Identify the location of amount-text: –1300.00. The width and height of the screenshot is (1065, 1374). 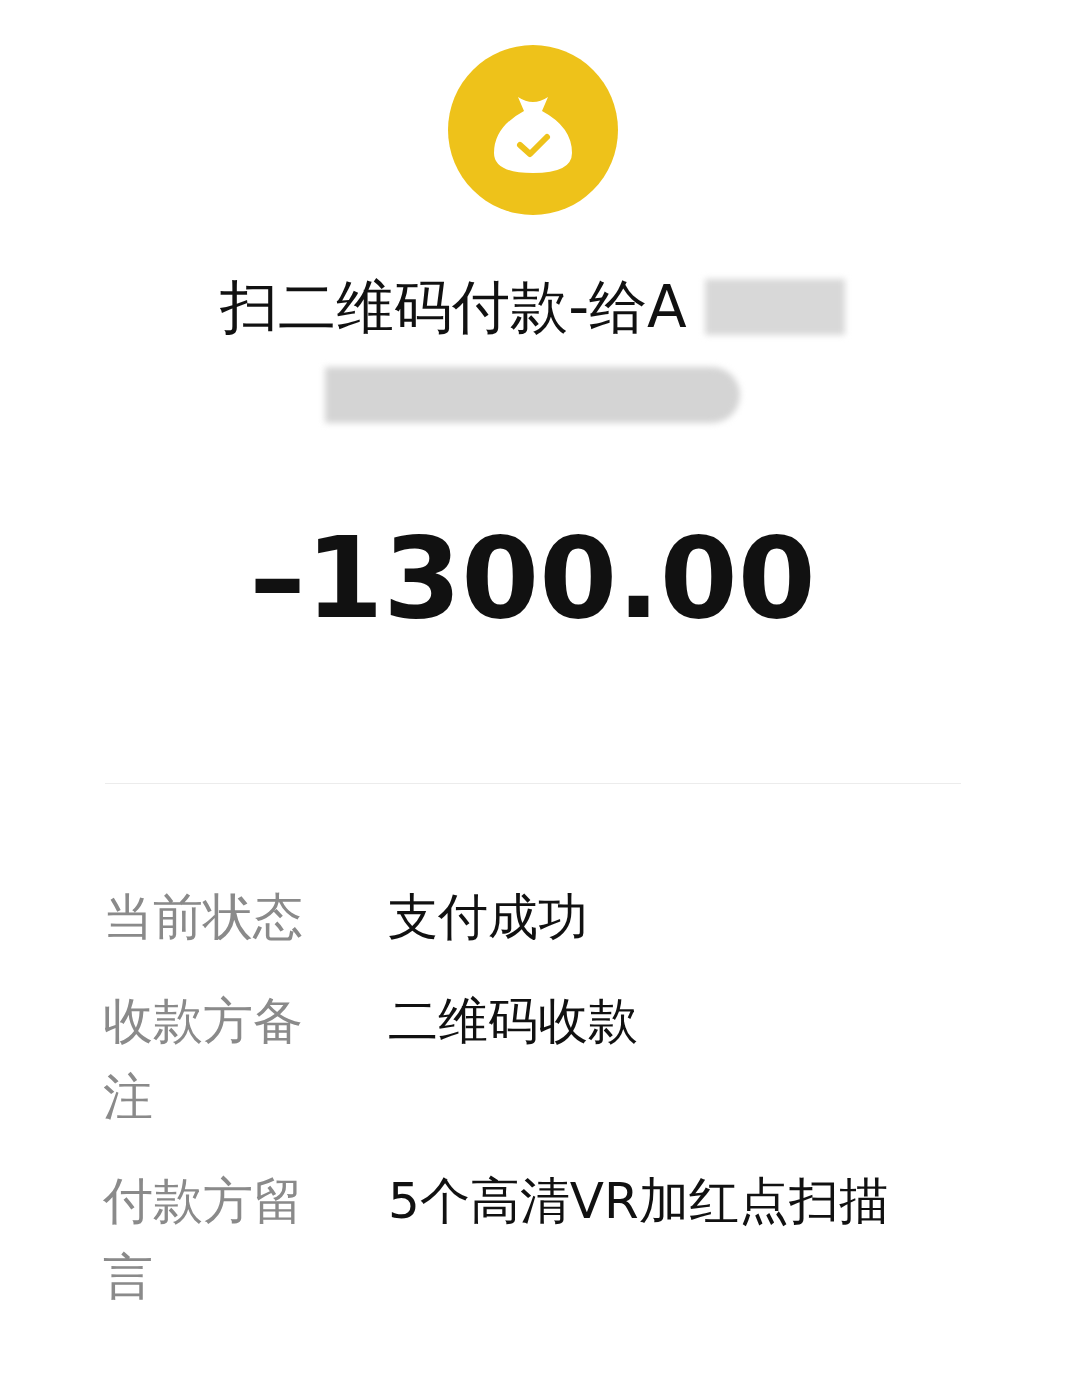
(532, 578).